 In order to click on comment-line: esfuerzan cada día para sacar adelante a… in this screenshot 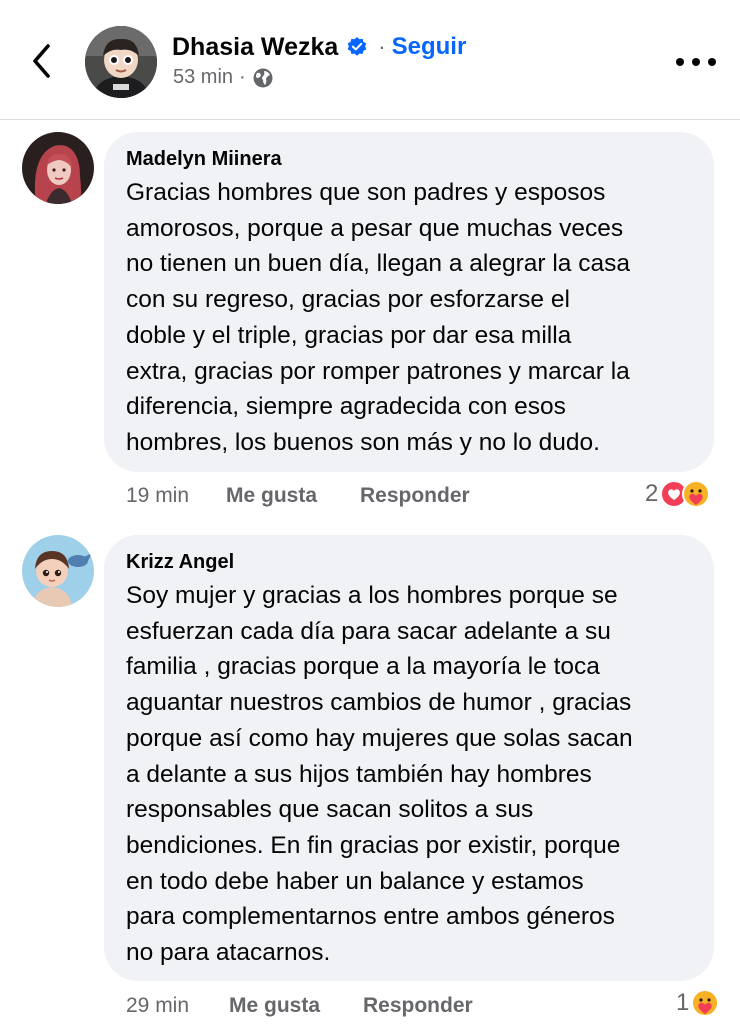, I will do `click(368, 631)`.